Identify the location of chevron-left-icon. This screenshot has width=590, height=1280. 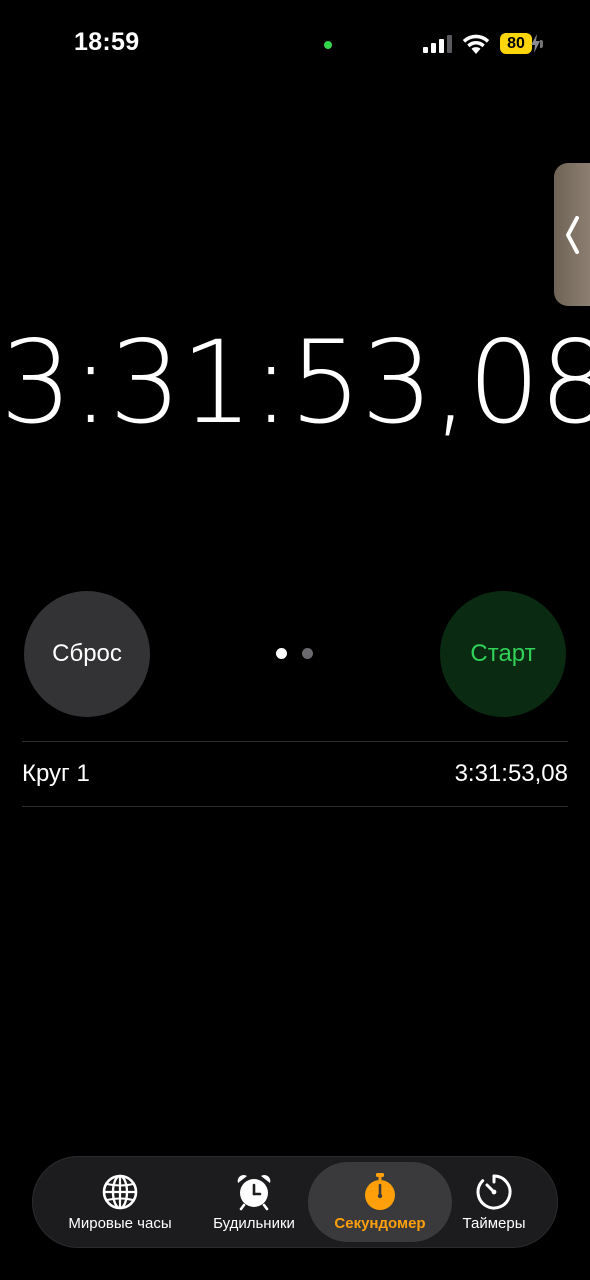
(572, 235).